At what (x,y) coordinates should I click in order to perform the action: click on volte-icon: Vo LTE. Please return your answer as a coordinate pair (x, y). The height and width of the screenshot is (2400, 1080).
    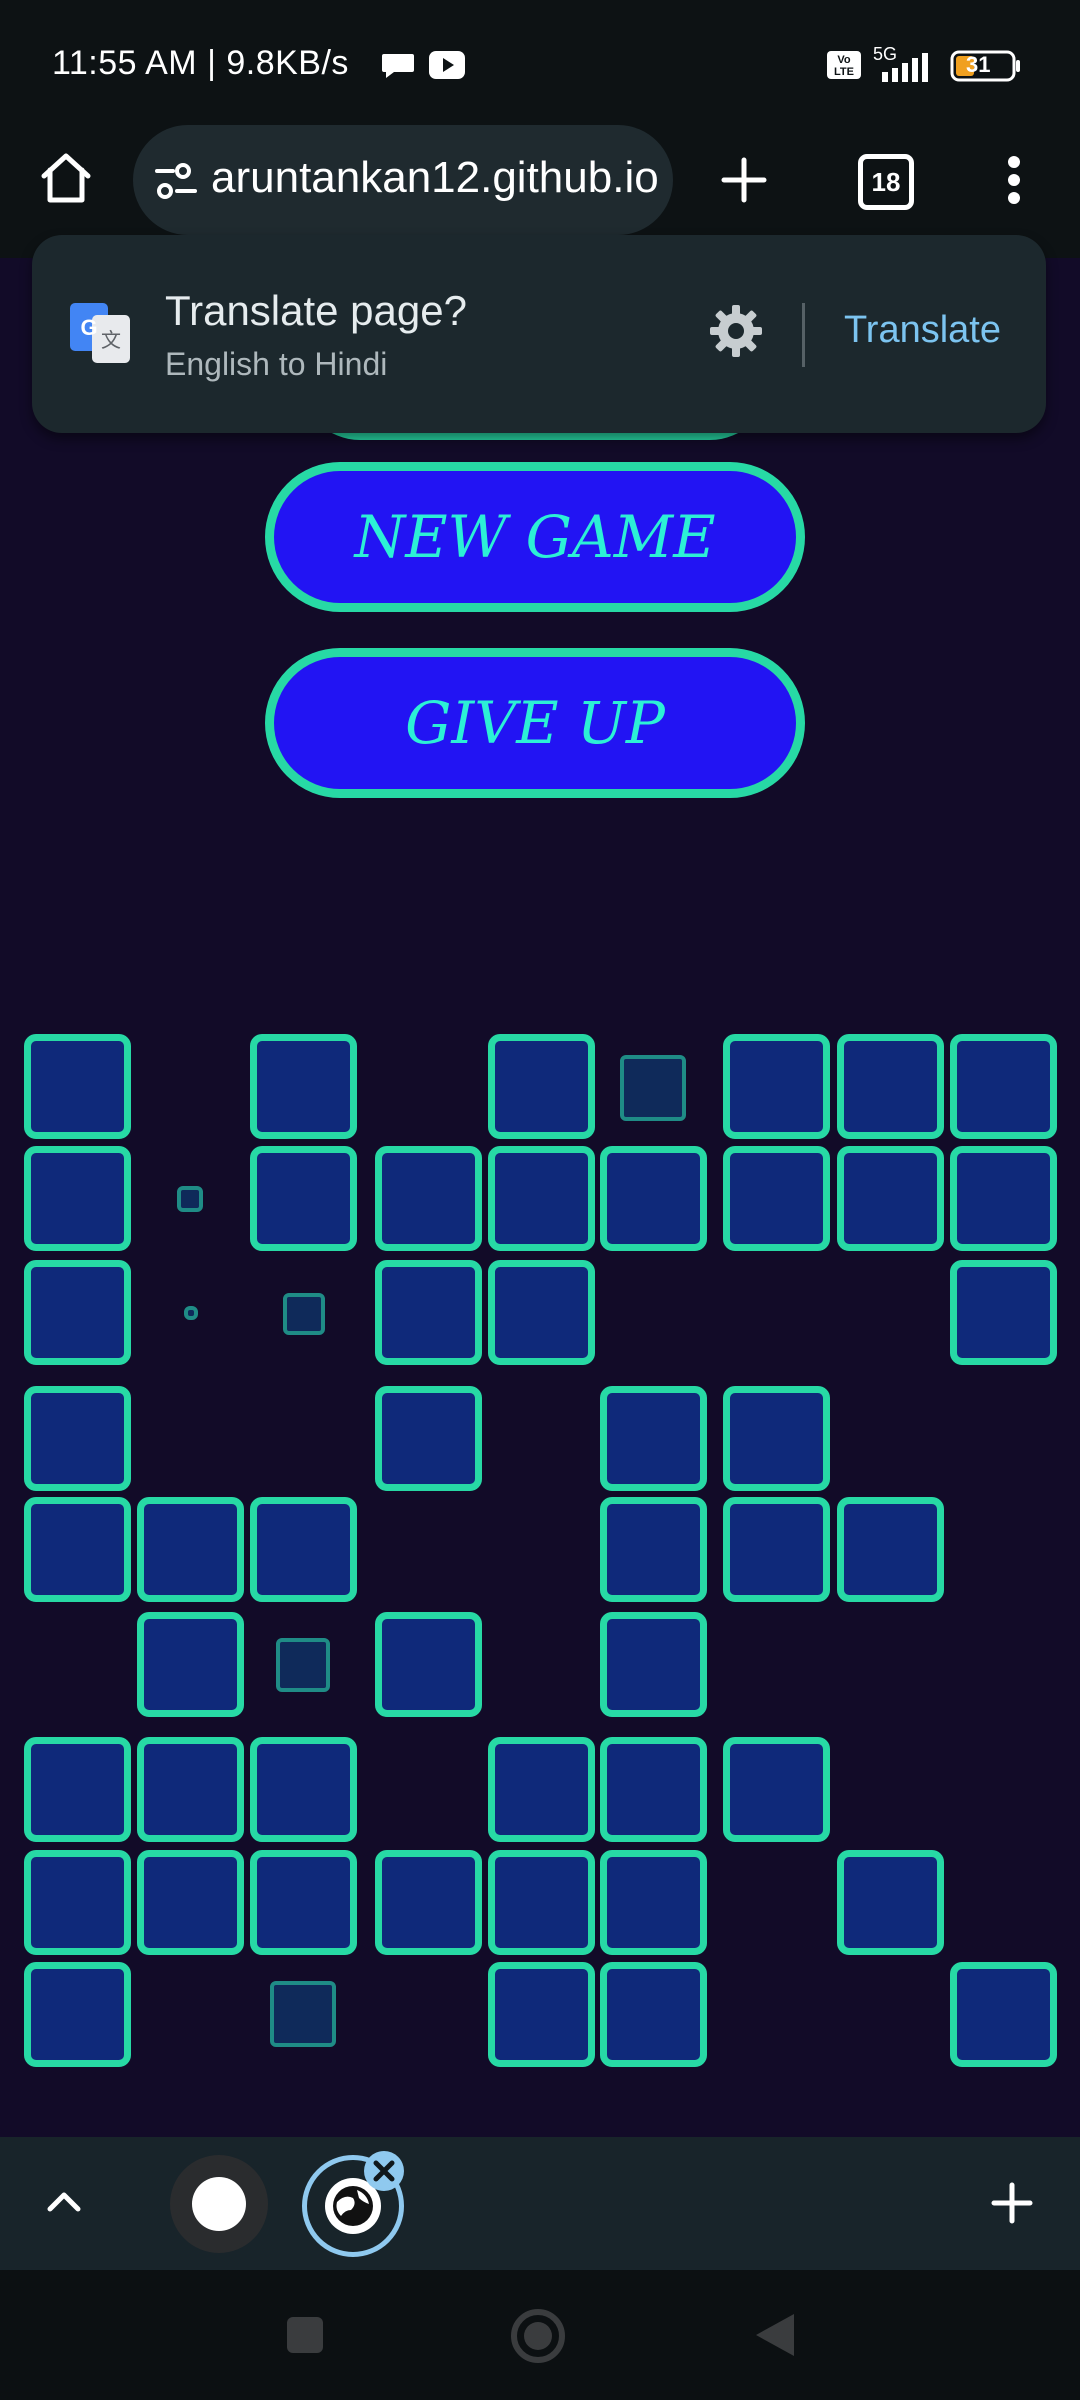
    Looking at the image, I should click on (844, 67).